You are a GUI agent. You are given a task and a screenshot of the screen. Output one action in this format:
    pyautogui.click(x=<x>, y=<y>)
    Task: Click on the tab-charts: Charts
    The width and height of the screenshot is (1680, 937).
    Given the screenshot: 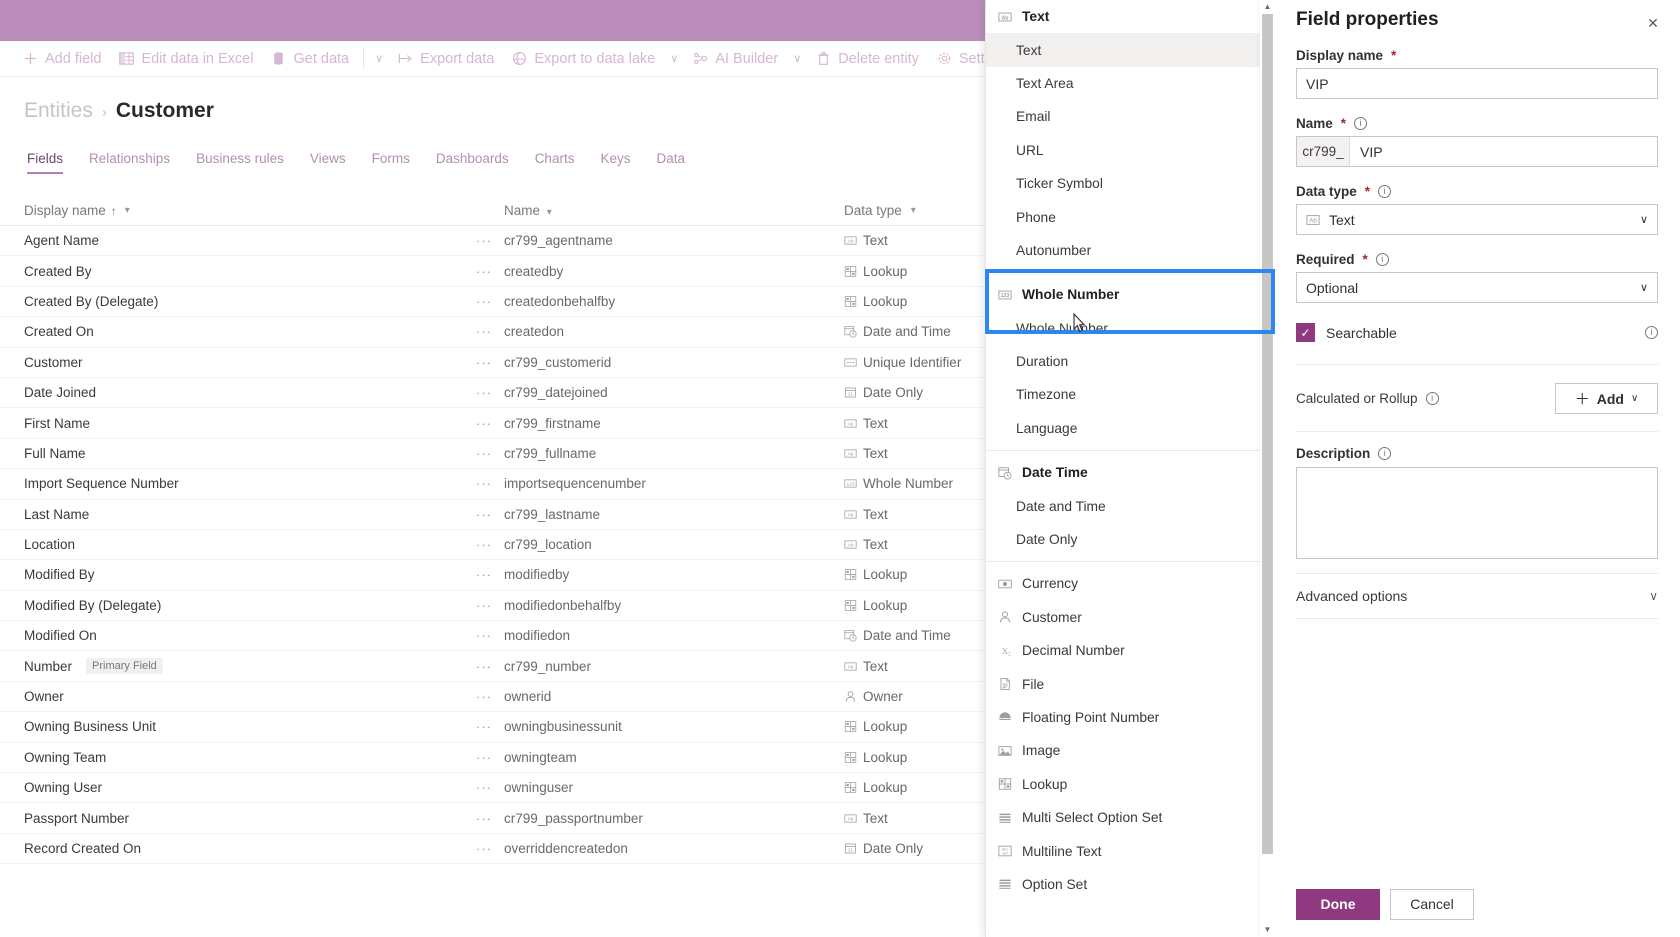 What is the action you would take?
    pyautogui.click(x=555, y=162)
    